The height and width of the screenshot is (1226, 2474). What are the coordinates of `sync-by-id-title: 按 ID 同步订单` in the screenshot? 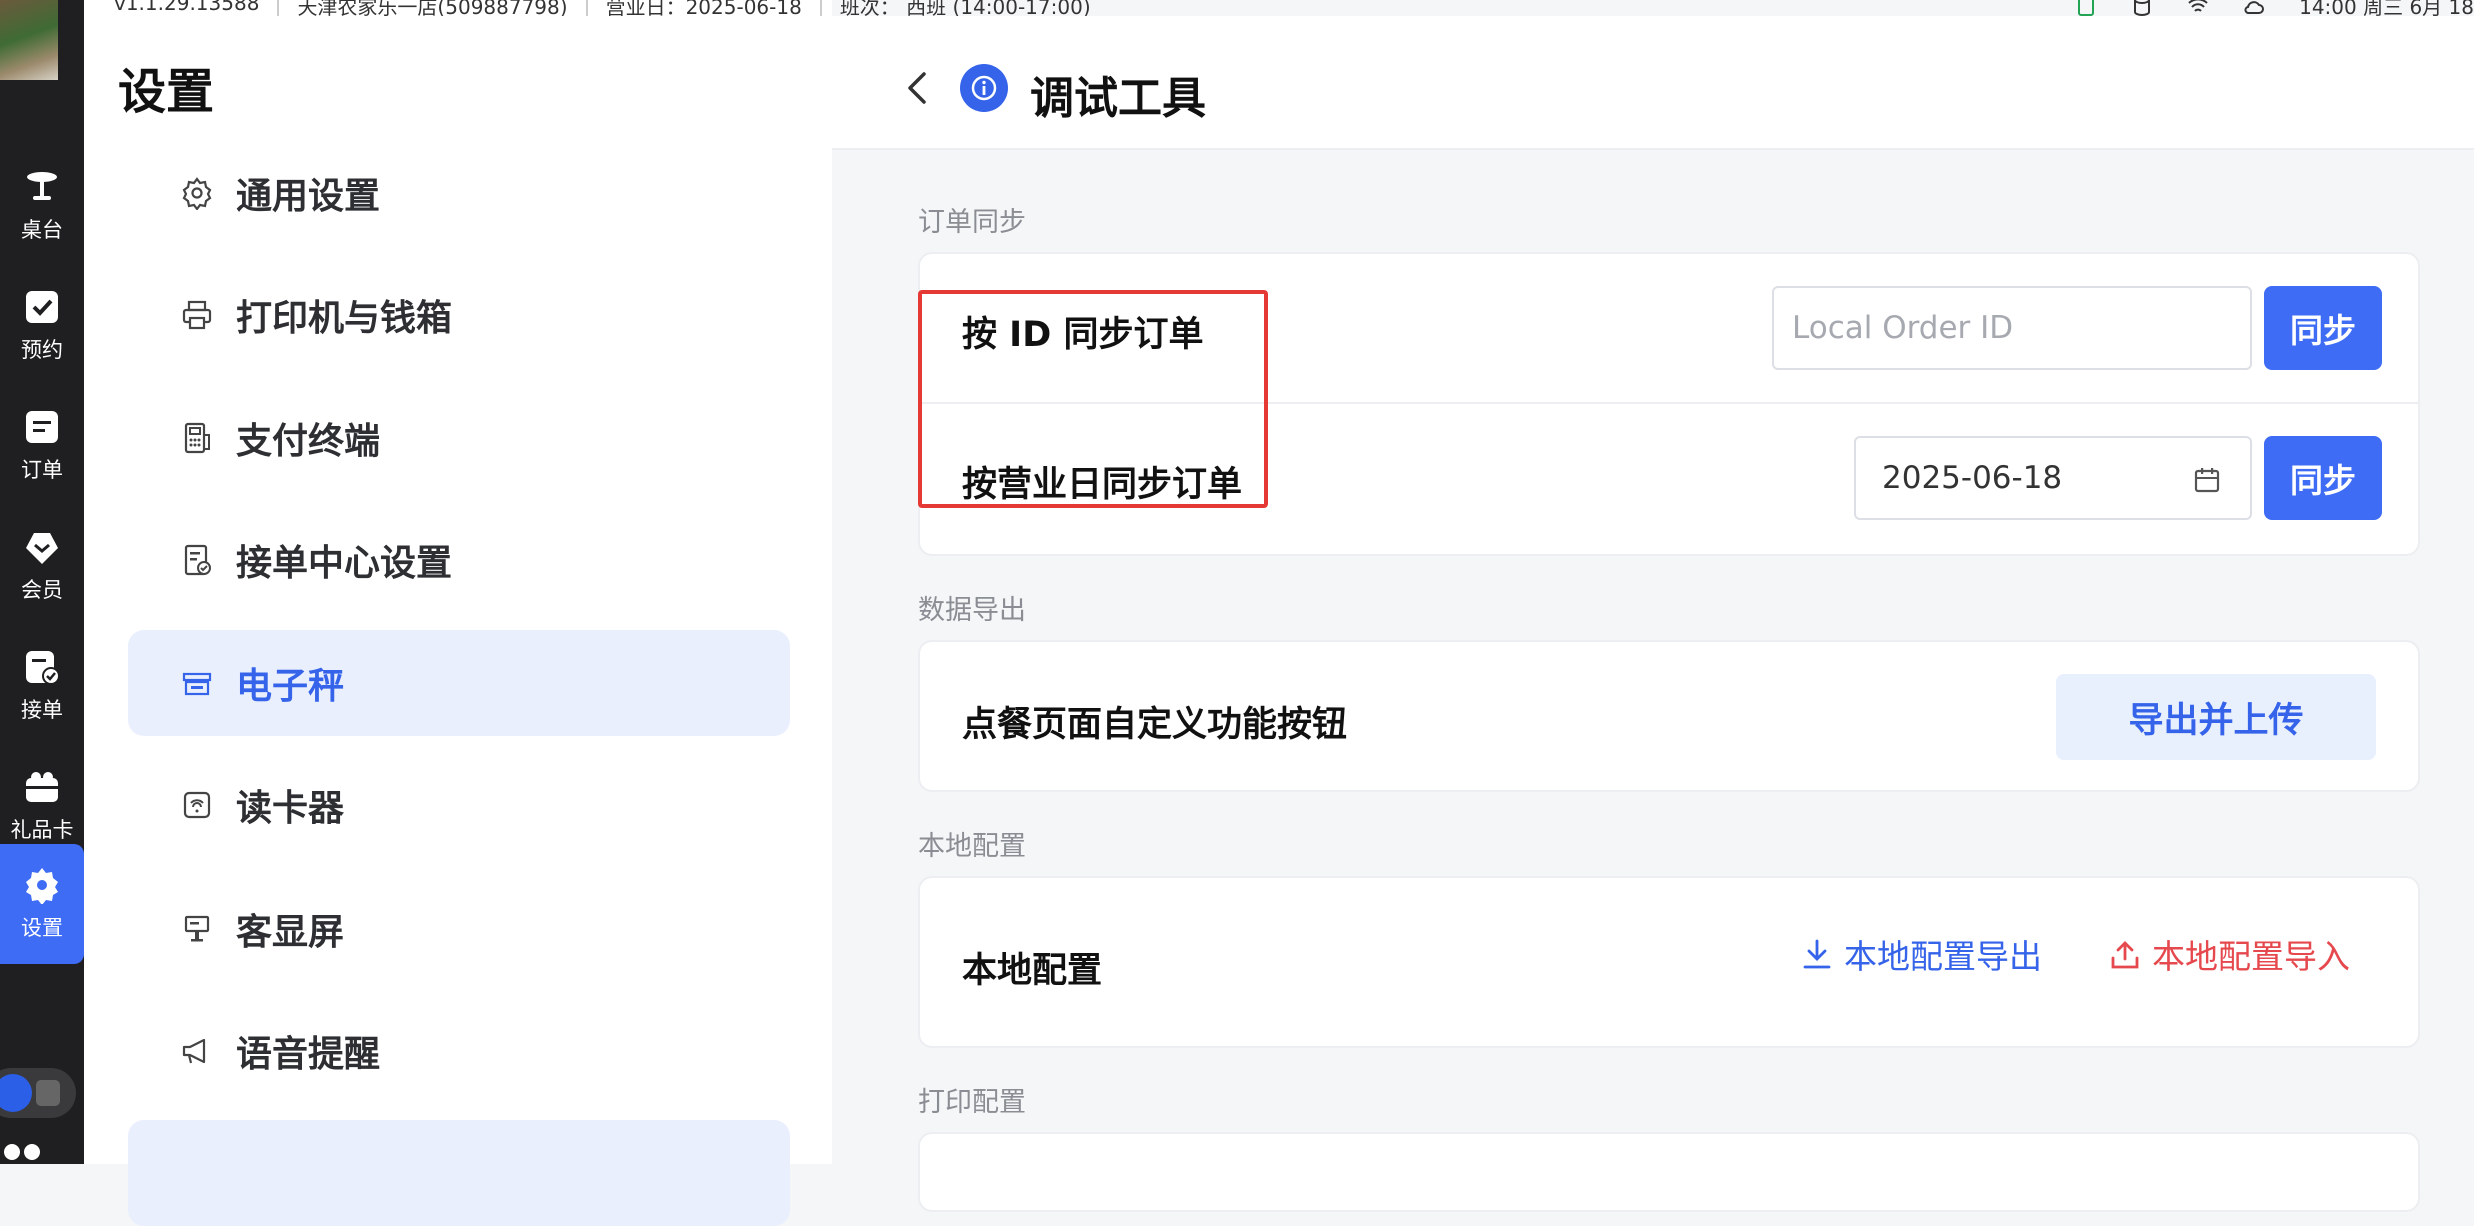 It's located at (1083, 335).